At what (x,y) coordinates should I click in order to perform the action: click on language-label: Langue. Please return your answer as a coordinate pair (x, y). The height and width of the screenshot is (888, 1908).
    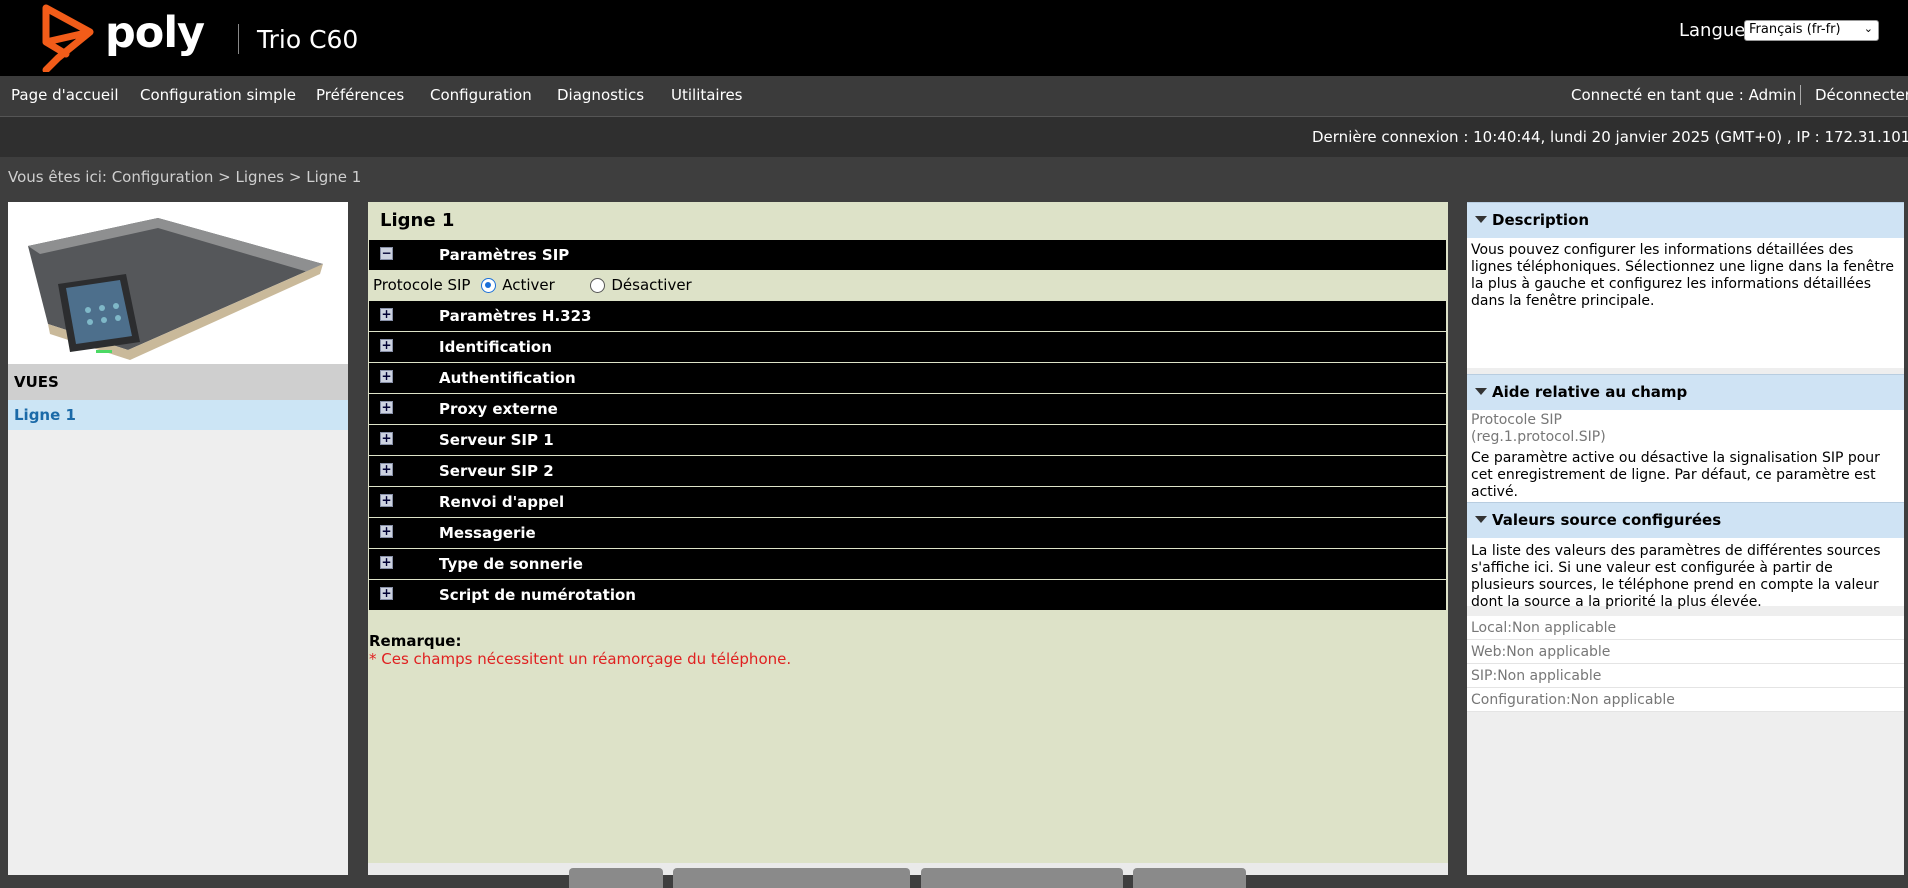
    Looking at the image, I should click on (1712, 30).